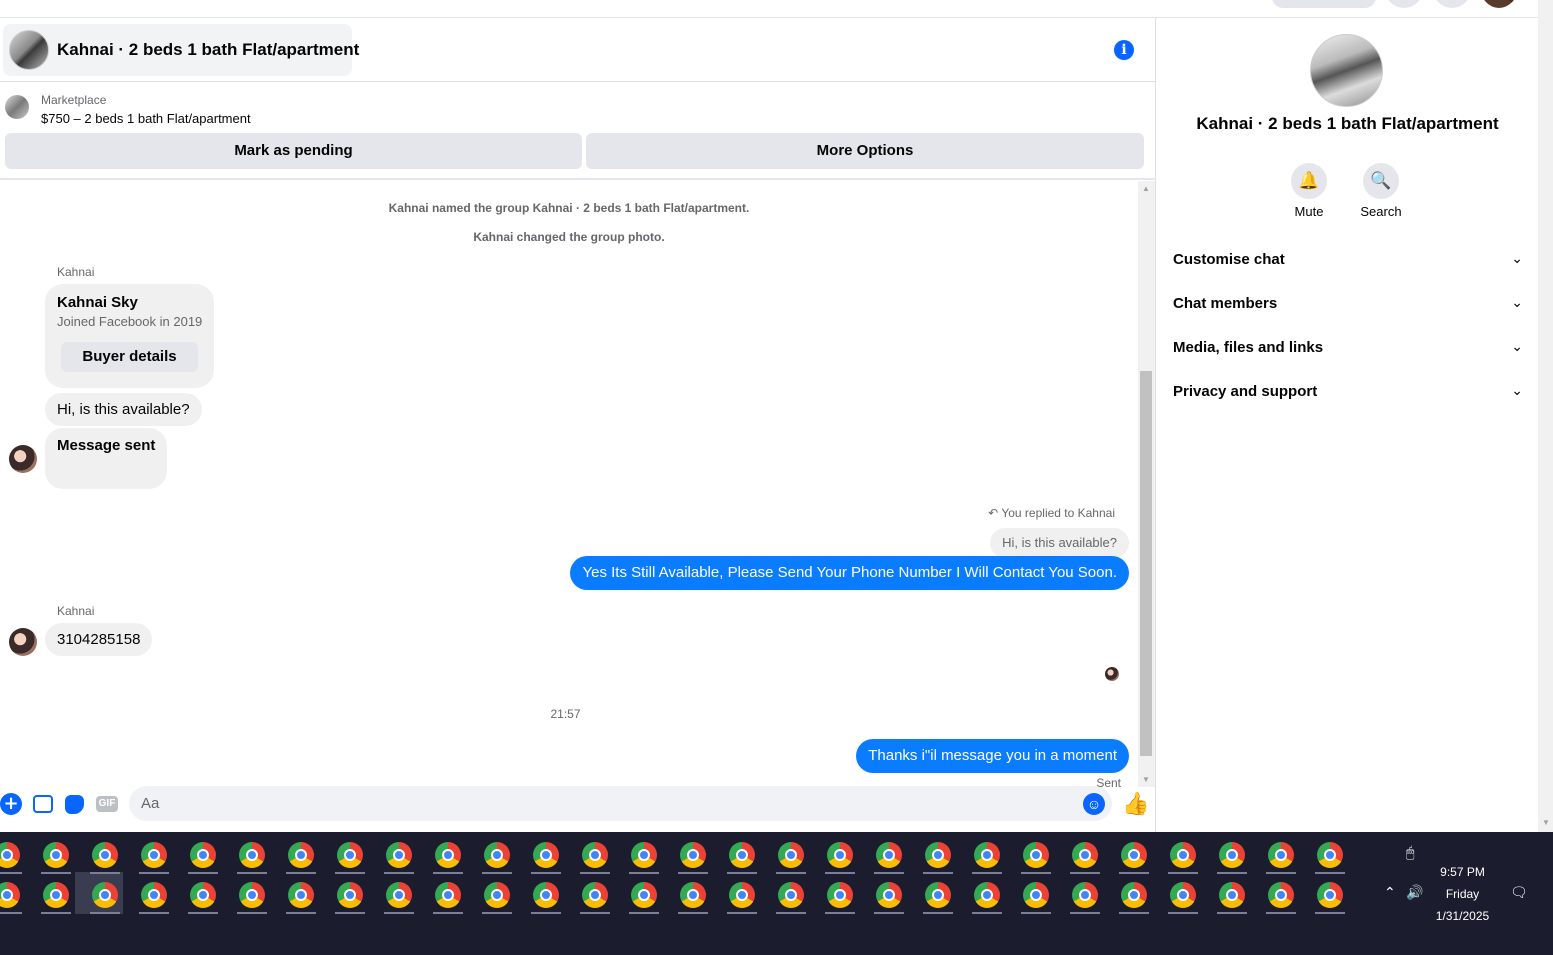 The width and height of the screenshot is (1553, 955). I want to click on info-icon: i, so click(1124, 50).